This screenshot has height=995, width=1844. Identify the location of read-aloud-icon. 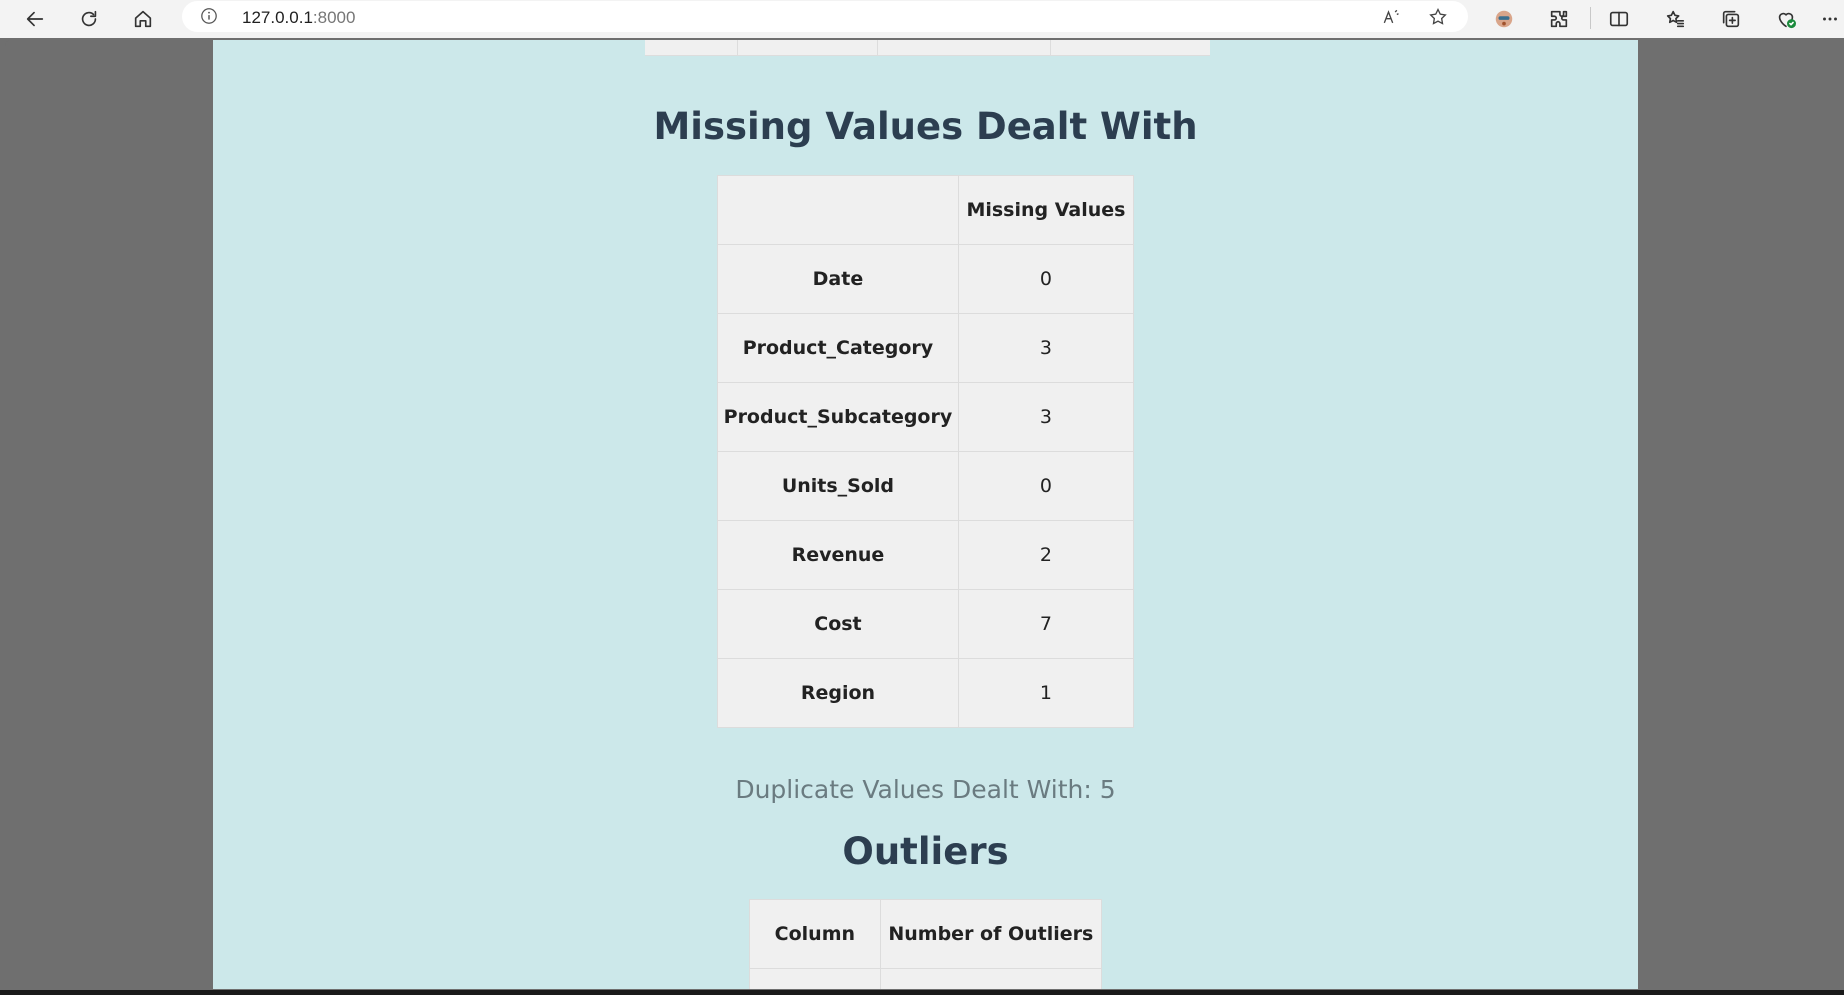
(1391, 17).